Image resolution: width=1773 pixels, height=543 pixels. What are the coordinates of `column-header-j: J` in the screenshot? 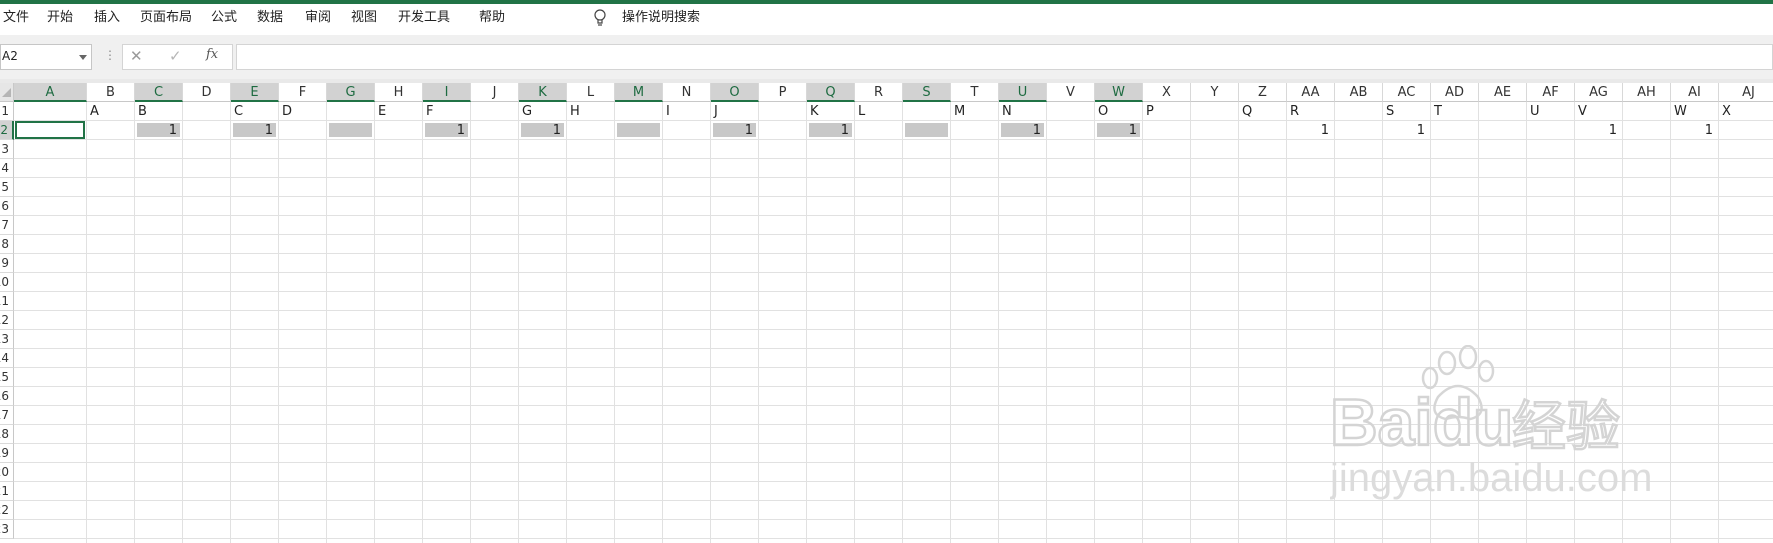 It's located at (495, 92).